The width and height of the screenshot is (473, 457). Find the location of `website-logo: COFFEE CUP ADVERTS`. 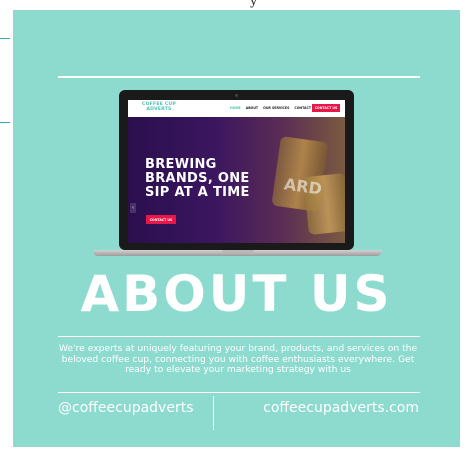

website-logo: COFFEE CUP ADVERTS is located at coordinates (159, 107).